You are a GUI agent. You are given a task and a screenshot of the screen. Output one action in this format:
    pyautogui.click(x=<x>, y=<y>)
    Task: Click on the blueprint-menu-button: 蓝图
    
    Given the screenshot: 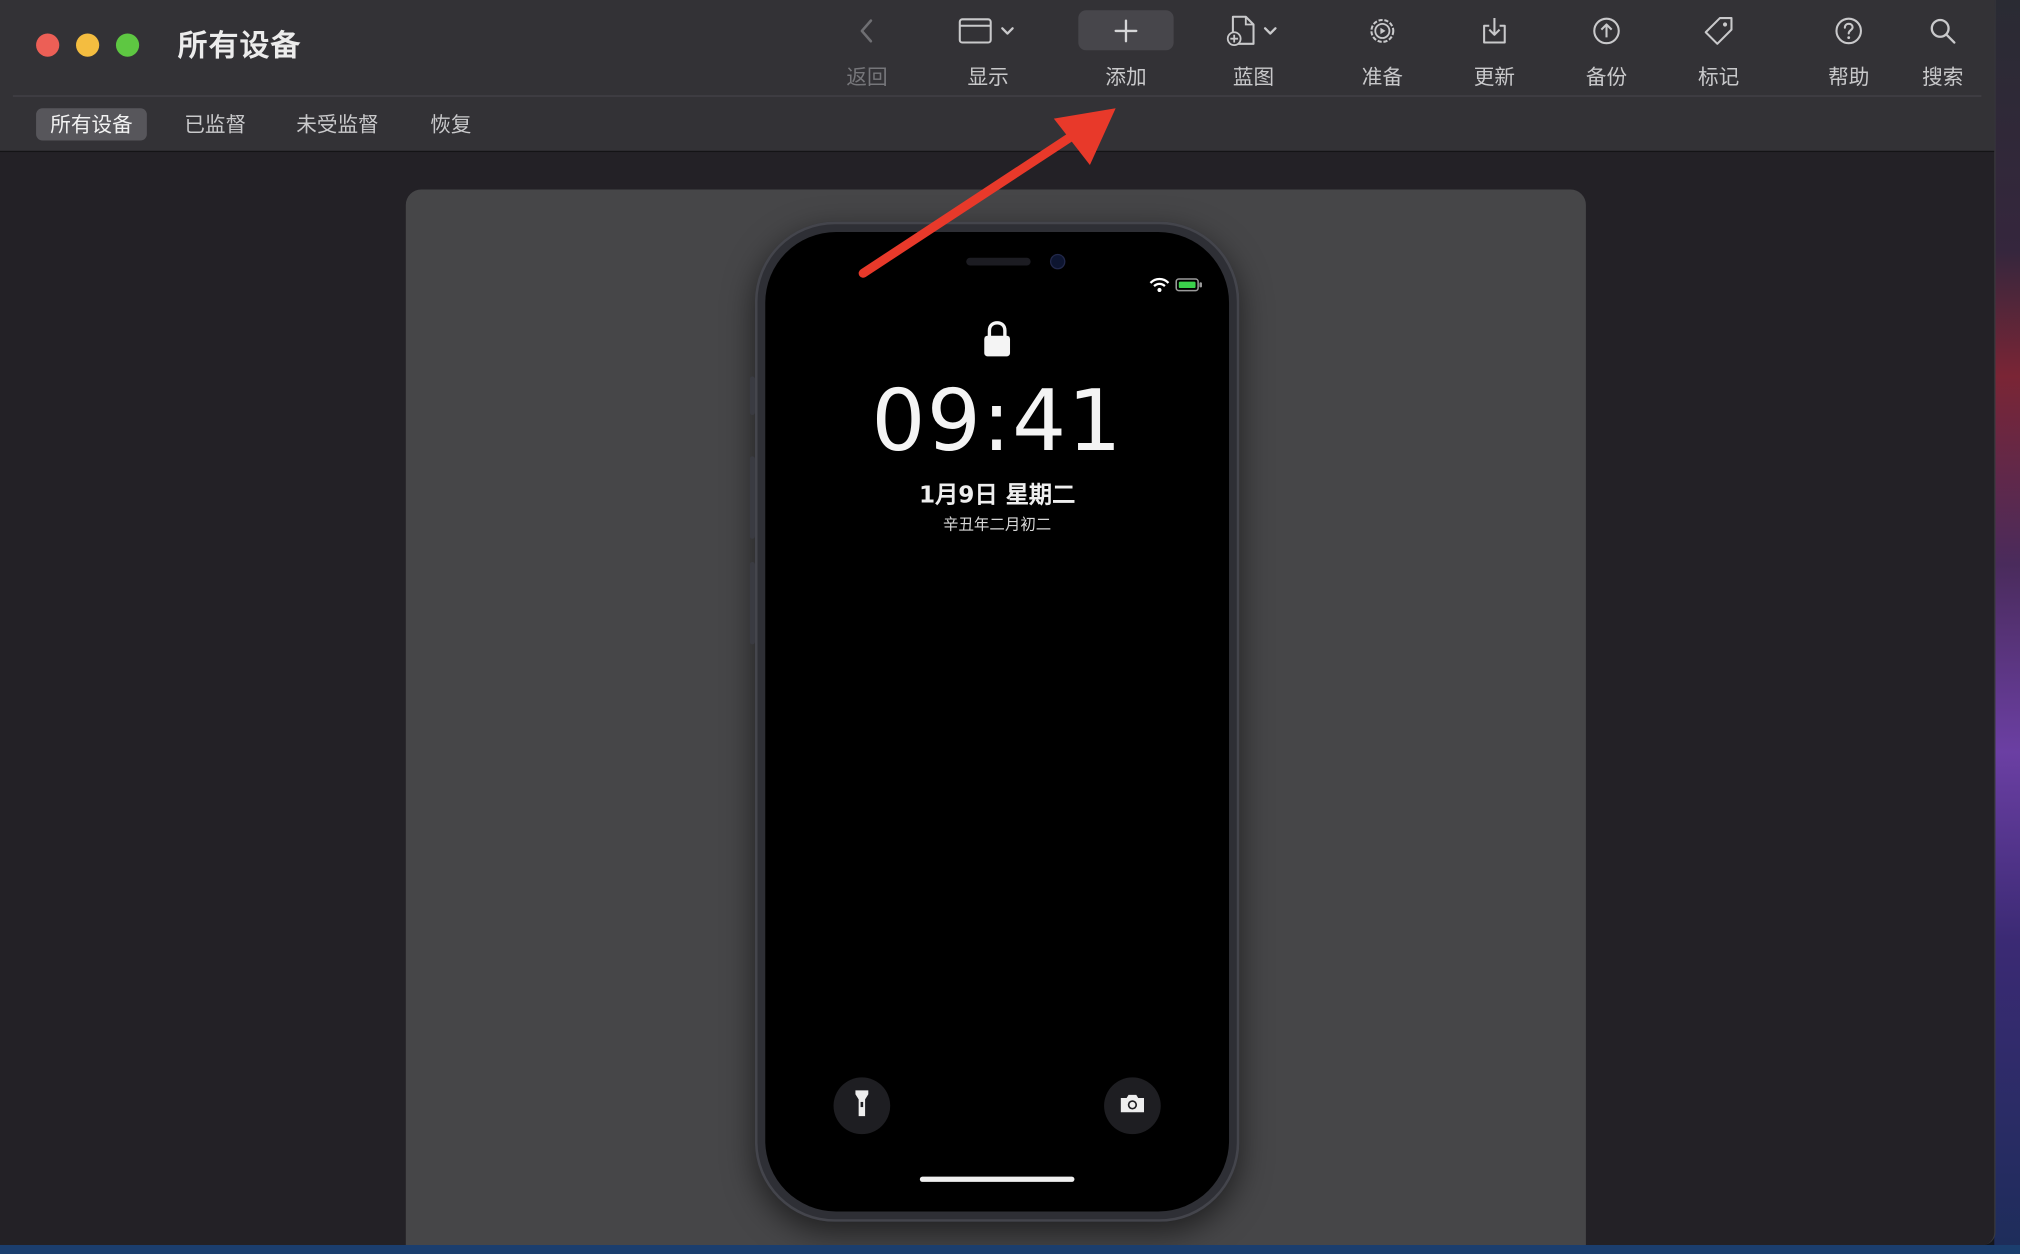 What is the action you would take?
    pyautogui.click(x=1253, y=50)
    